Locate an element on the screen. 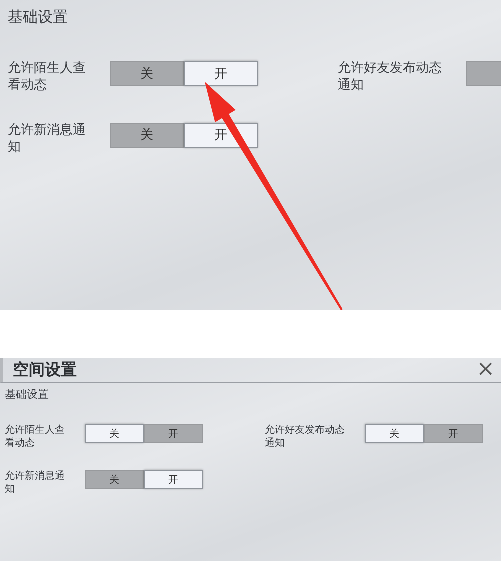  panel-title: 空间设置 is located at coordinates (45, 370).